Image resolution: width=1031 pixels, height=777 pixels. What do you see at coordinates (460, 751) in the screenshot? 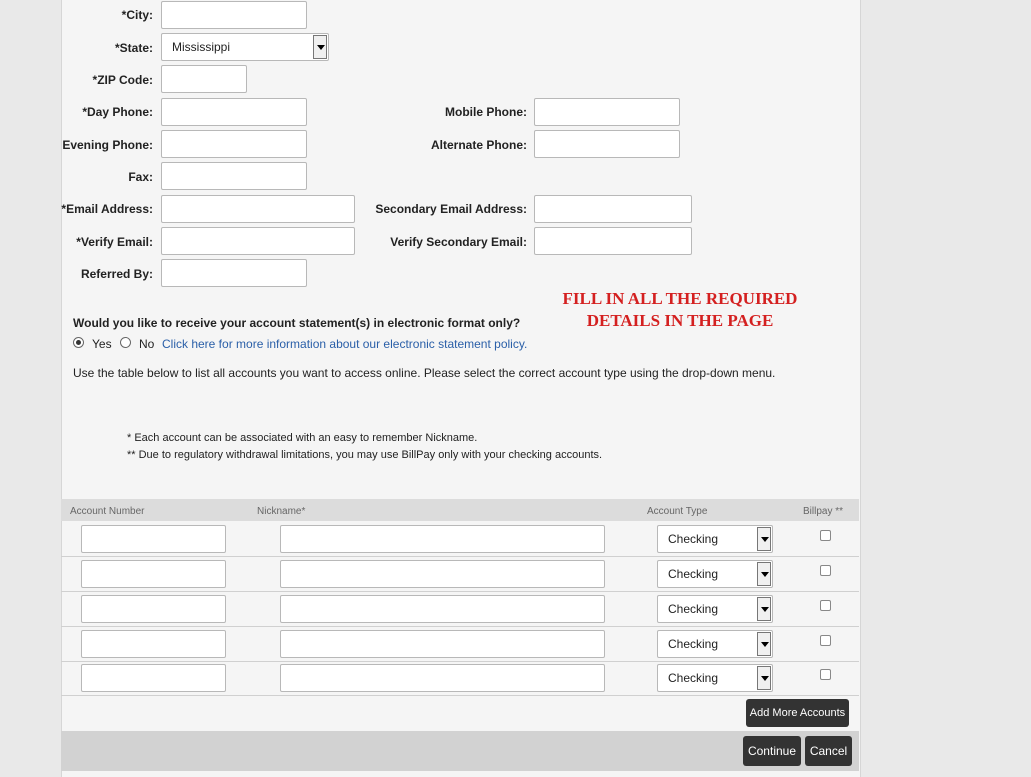
I see `form-footer` at bounding box center [460, 751].